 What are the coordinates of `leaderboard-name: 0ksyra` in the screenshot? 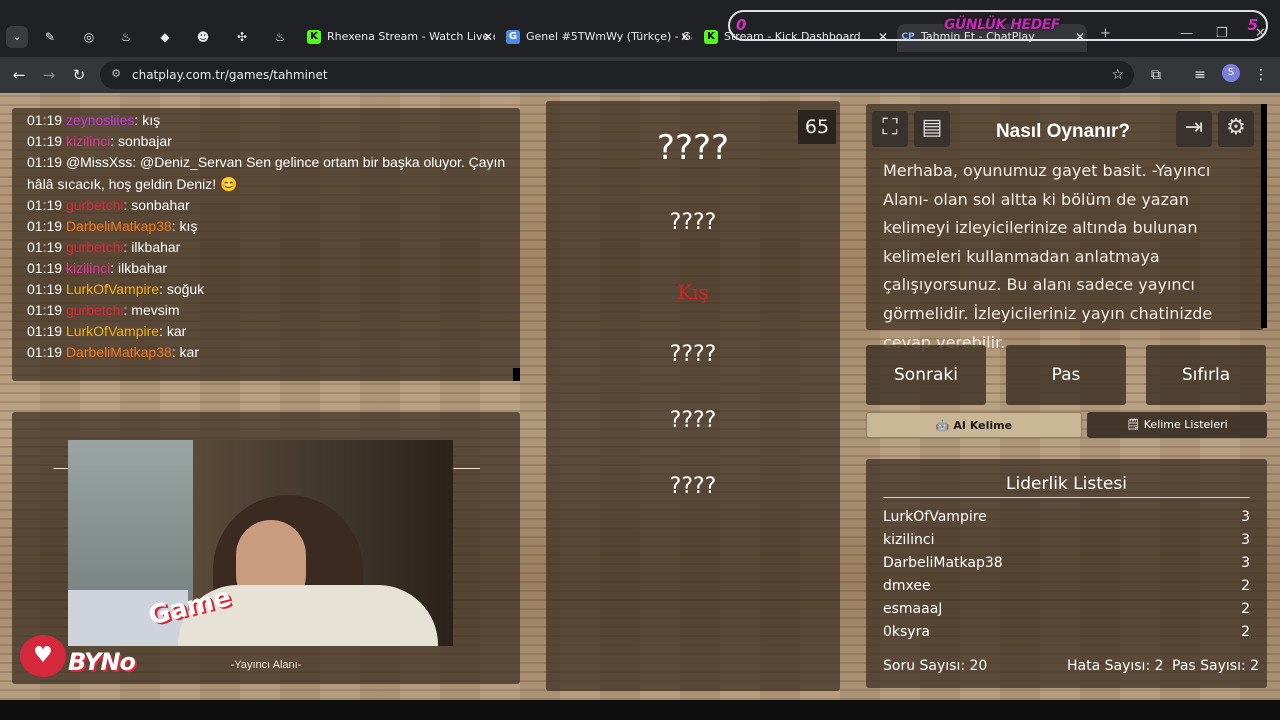 It's located at (906, 632).